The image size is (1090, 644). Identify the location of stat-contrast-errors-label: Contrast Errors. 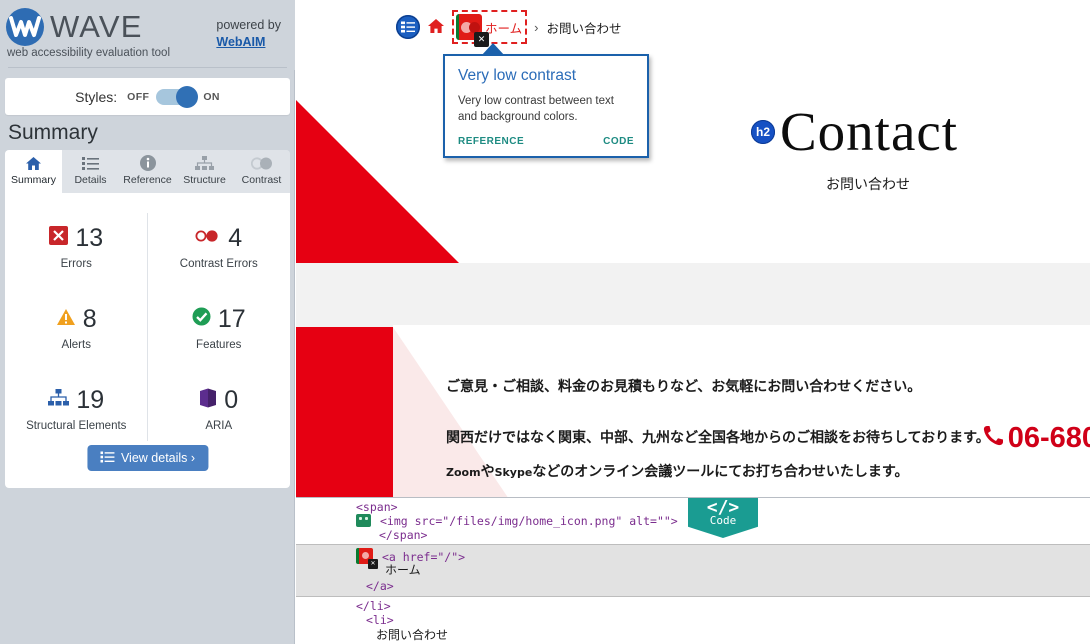
(218, 263).